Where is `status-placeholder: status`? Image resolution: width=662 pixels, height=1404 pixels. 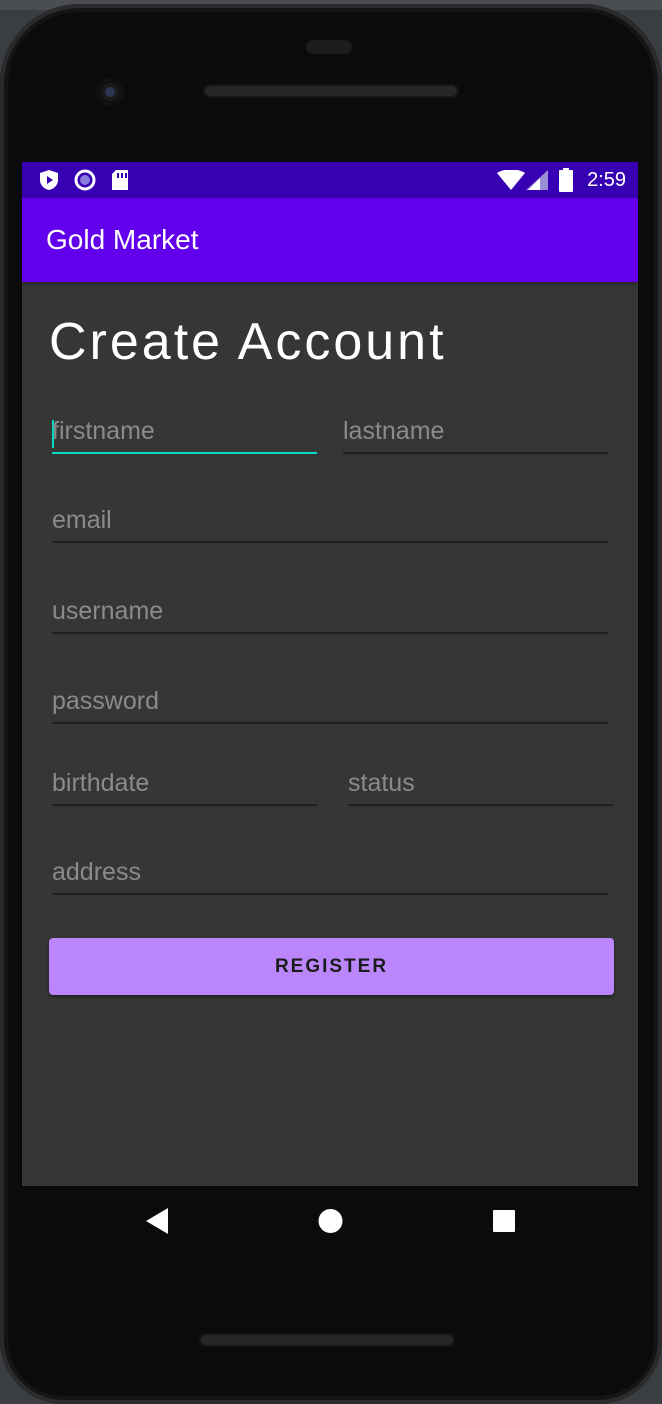
status-placeholder: status is located at coordinates (381, 783).